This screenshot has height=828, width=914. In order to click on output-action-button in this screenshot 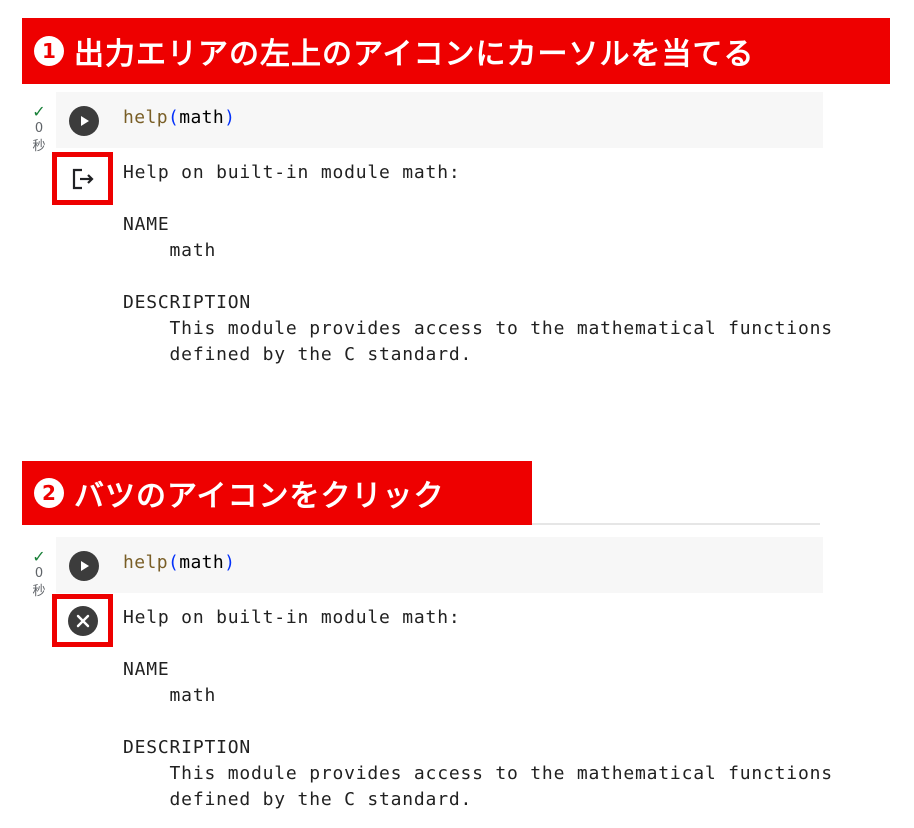, I will do `click(82, 178)`.